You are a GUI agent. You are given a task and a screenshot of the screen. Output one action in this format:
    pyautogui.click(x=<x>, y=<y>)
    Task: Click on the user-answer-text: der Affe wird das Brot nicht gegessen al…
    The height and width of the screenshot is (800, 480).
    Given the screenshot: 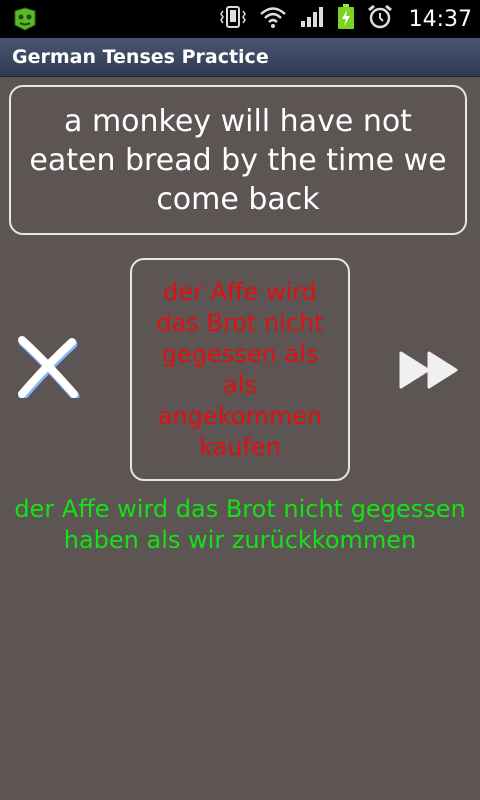 What is the action you would take?
    pyautogui.click(x=240, y=369)
    